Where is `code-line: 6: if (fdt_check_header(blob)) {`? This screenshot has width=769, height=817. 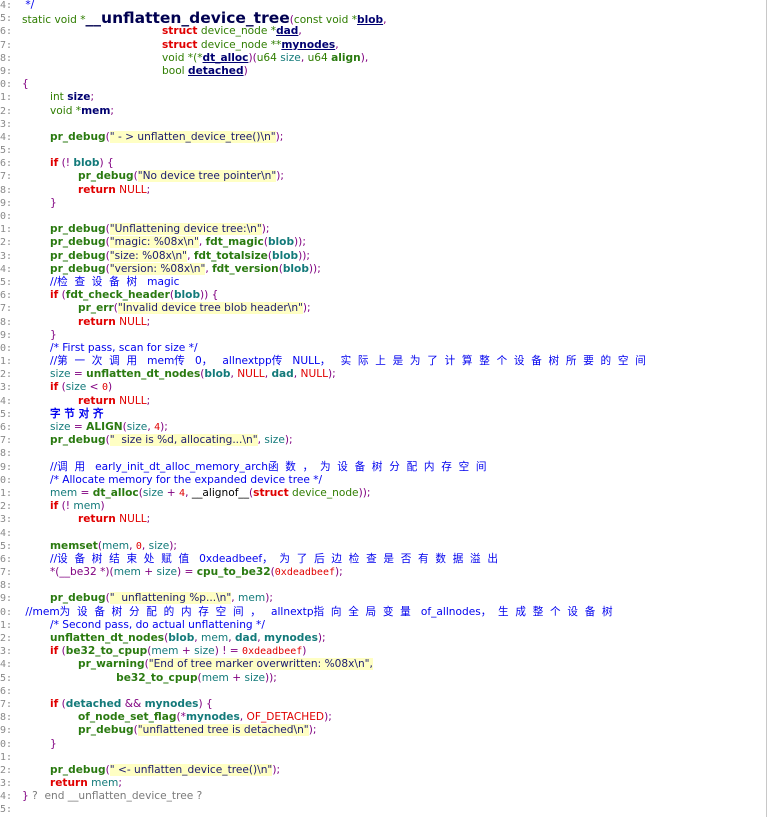
code-line: 6: if (fdt_check_header(blob)) { is located at coordinates (383, 295).